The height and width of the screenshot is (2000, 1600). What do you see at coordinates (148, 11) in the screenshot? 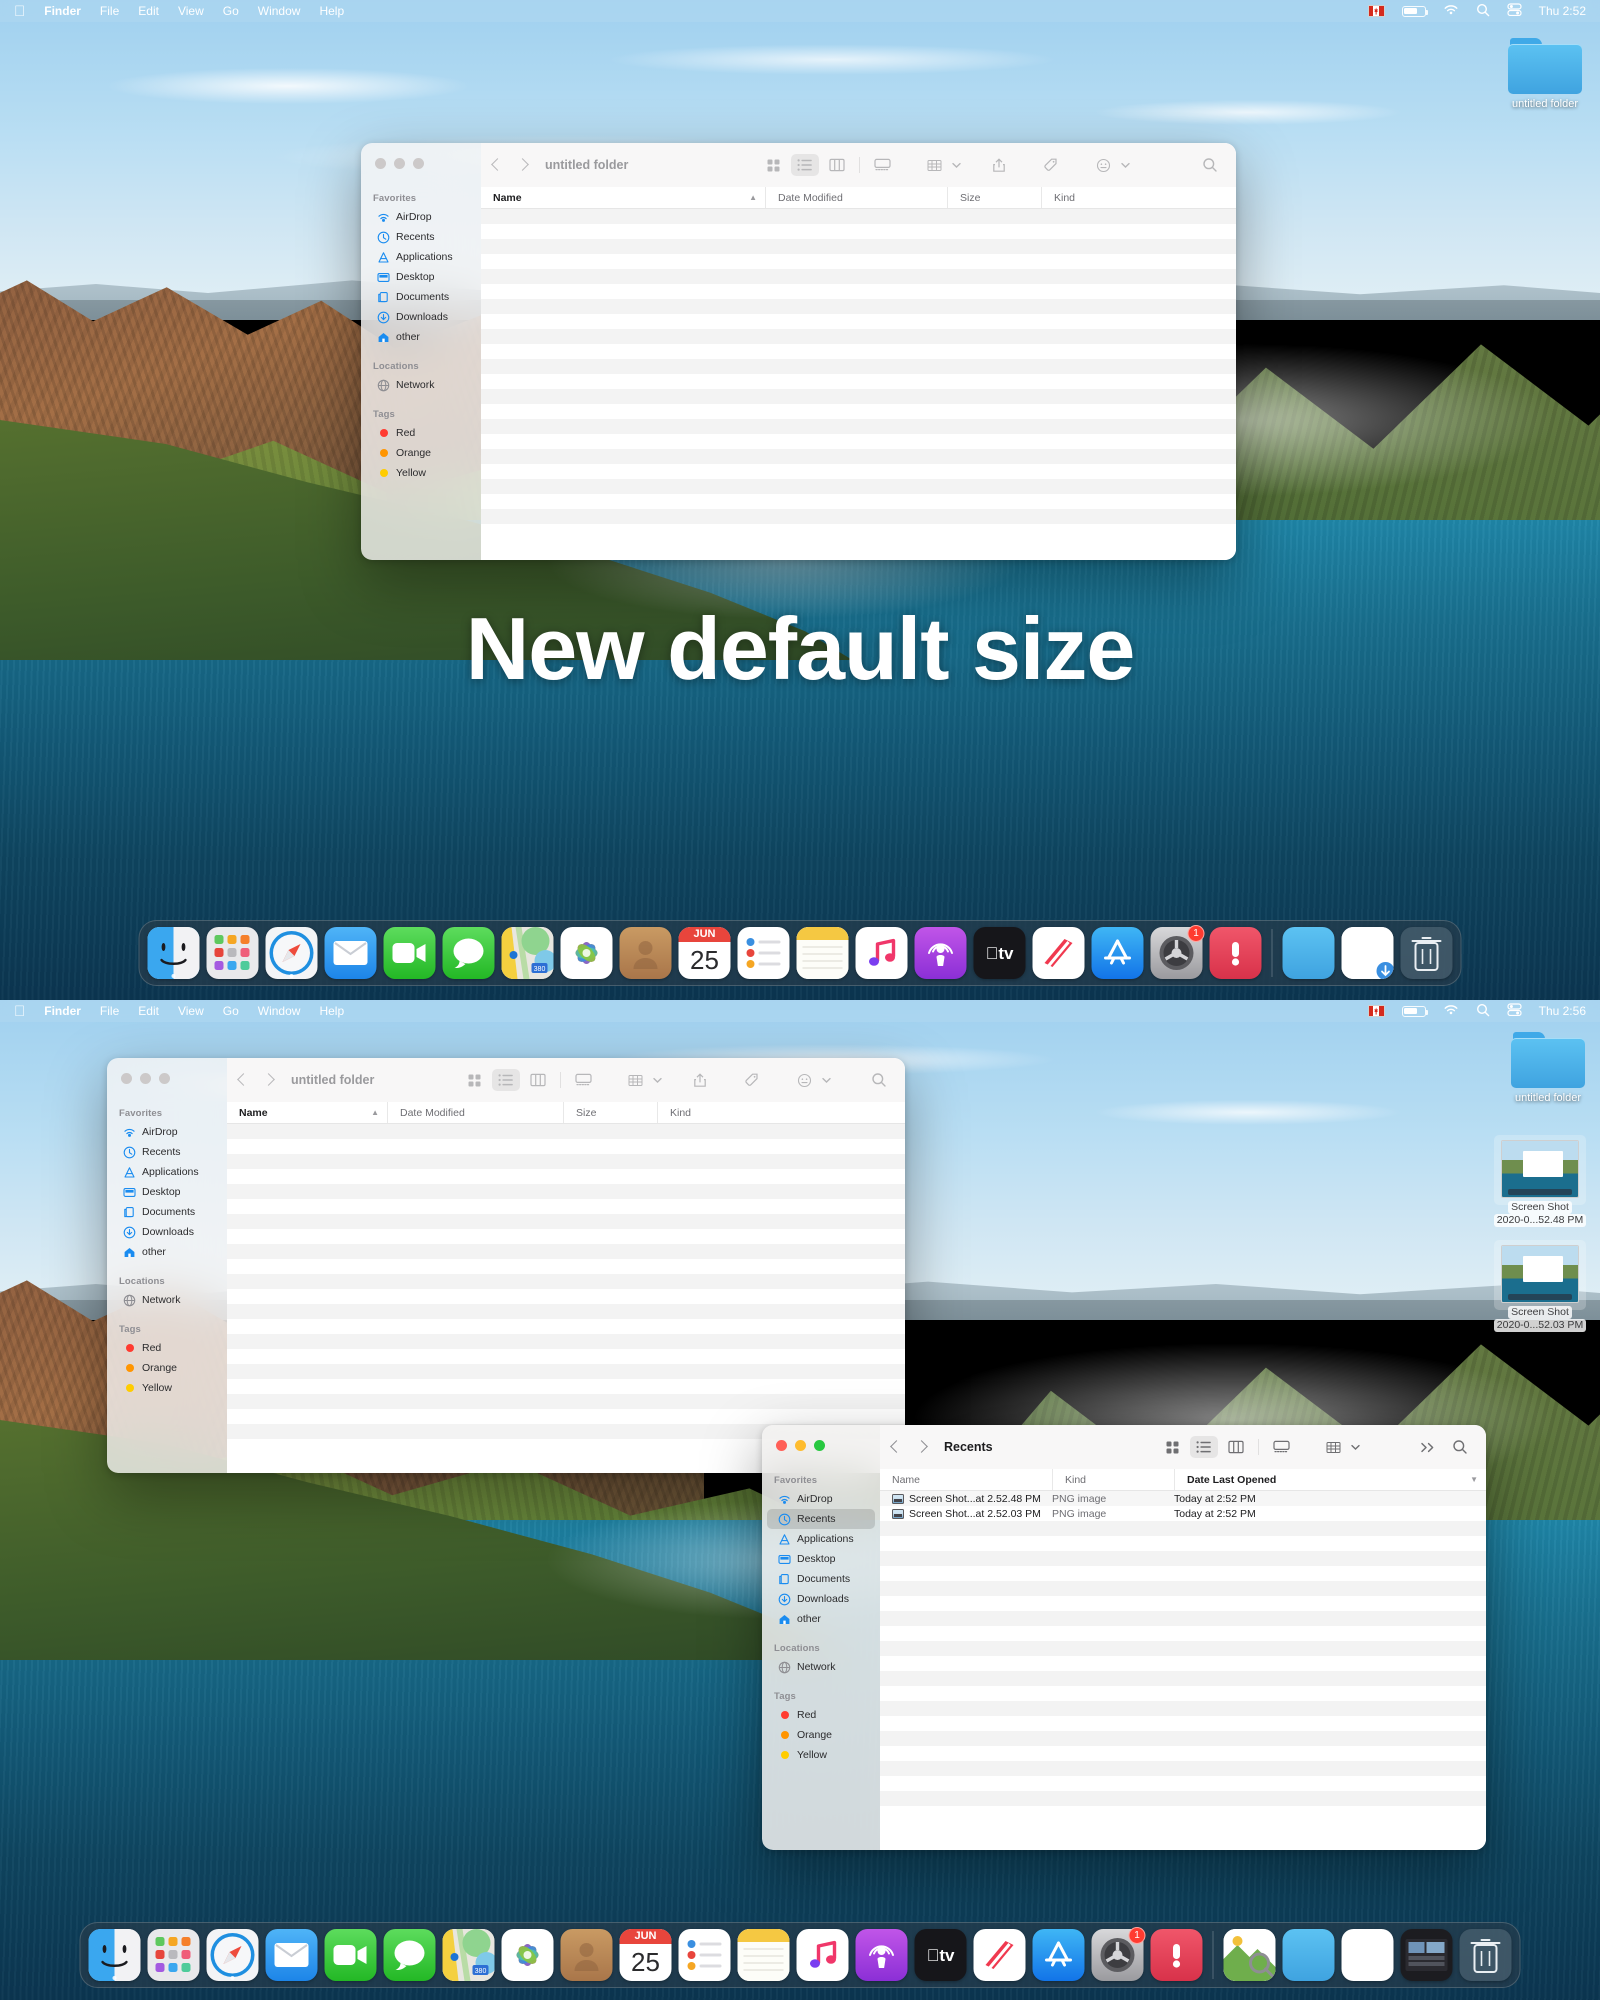
I see `menu-edit: Edit` at bounding box center [148, 11].